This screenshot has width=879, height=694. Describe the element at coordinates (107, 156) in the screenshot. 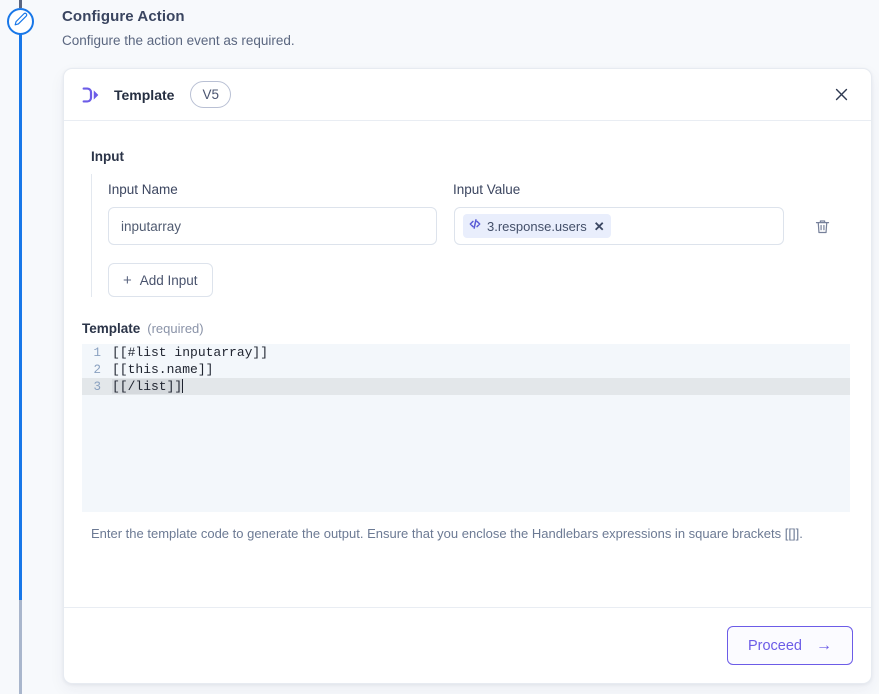

I see `input-section-label: Input` at that location.